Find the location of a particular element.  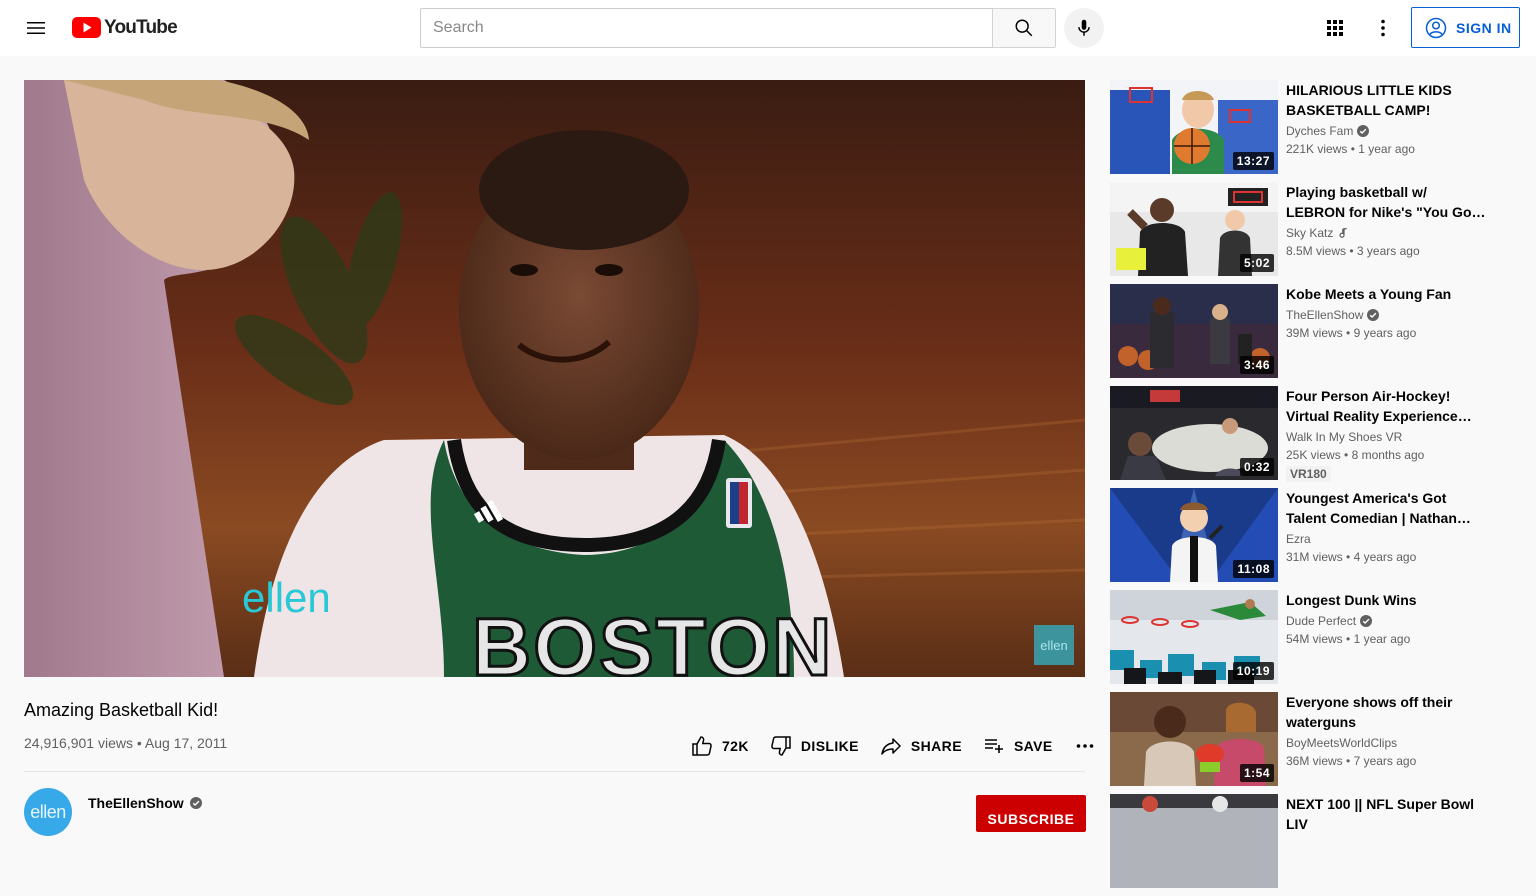

subscribe-label: SUBSCRIBE is located at coordinates (1031, 818).